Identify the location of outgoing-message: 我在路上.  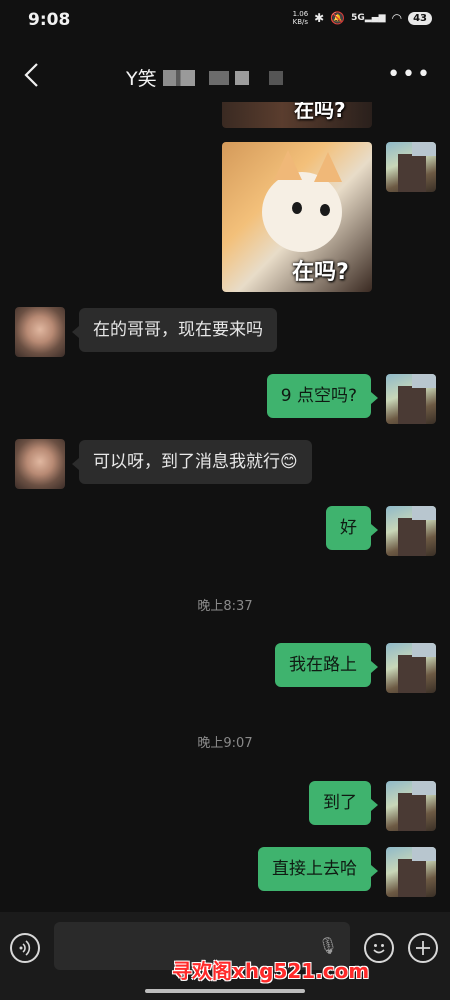
(323, 665).